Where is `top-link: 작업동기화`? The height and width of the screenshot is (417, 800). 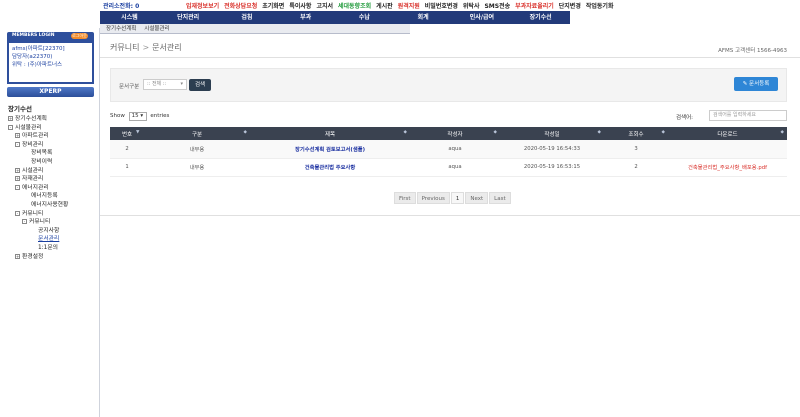
top-link: 작업동기화 is located at coordinates (600, 6).